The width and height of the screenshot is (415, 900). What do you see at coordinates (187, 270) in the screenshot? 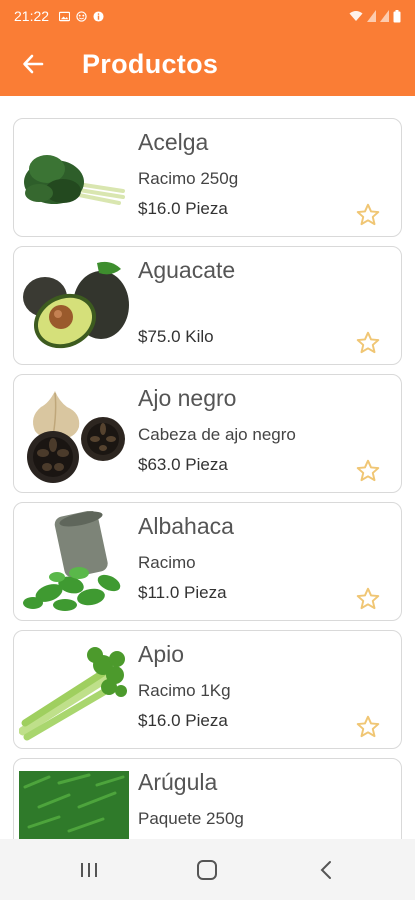
I see `product-name: Aguacate` at bounding box center [187, 270].